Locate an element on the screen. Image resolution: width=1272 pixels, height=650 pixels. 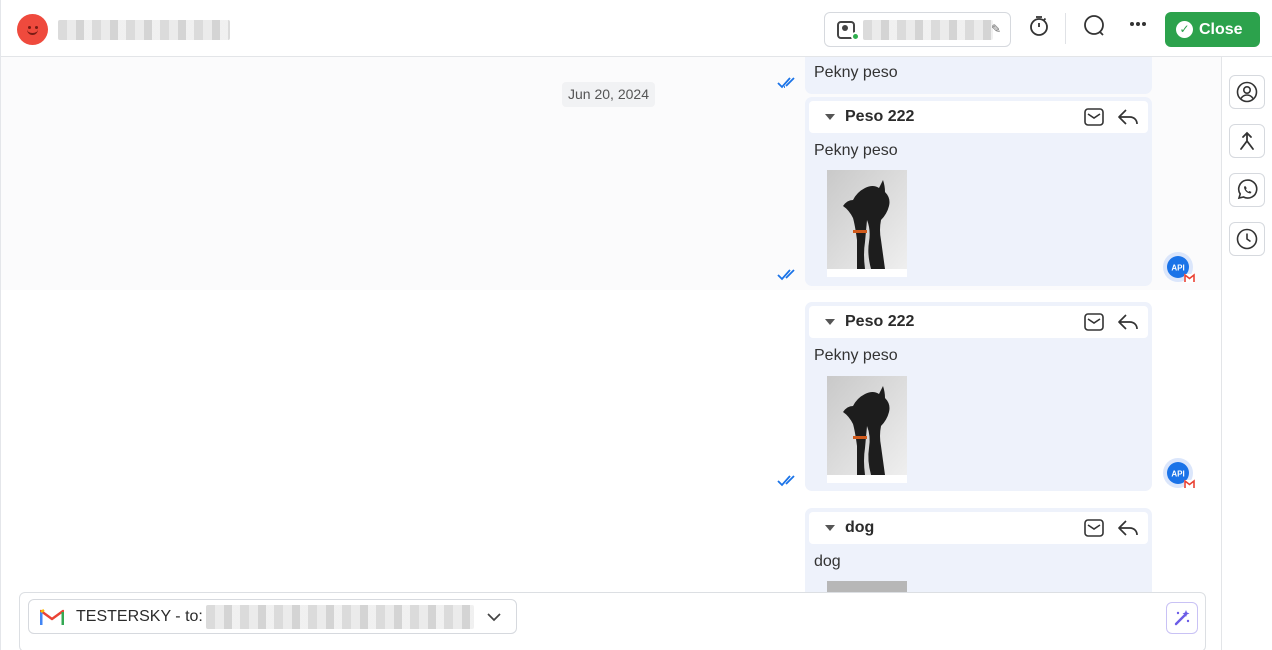
reply-composer: TESTERSKY - to: is located at coordinates (612, 621).